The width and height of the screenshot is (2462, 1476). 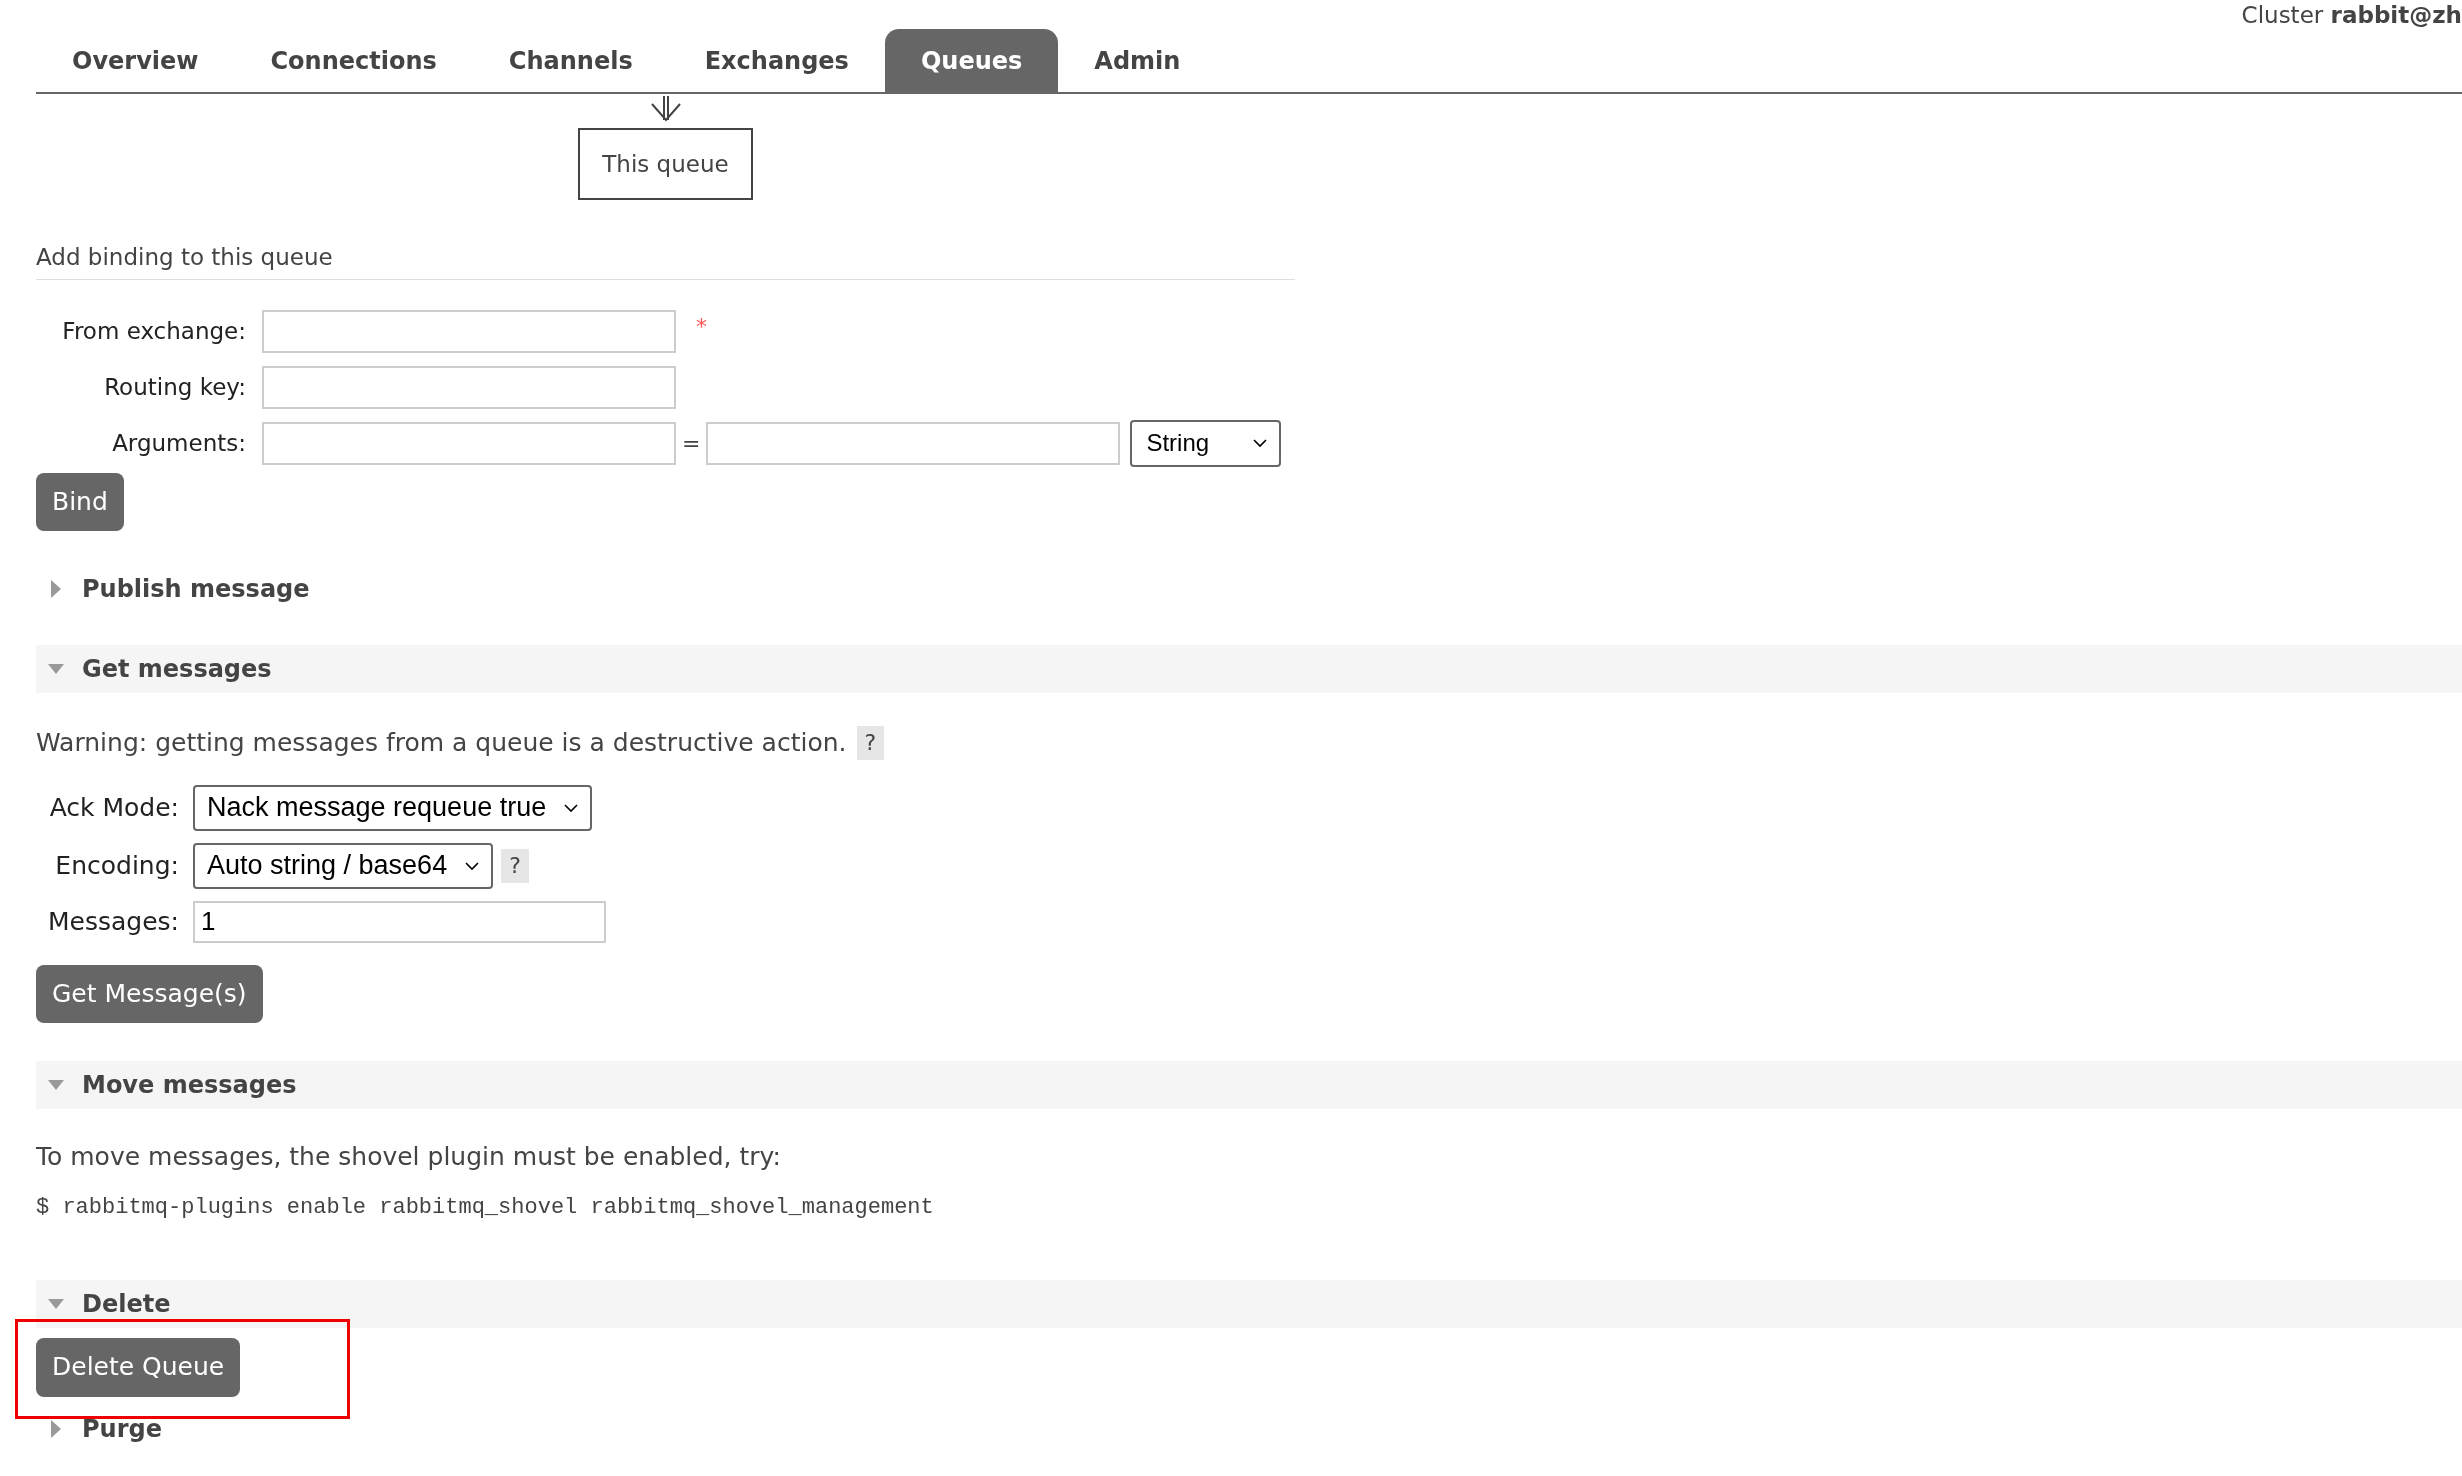 I want to click on section-header: Delete, so click(x=1249, y=1303).